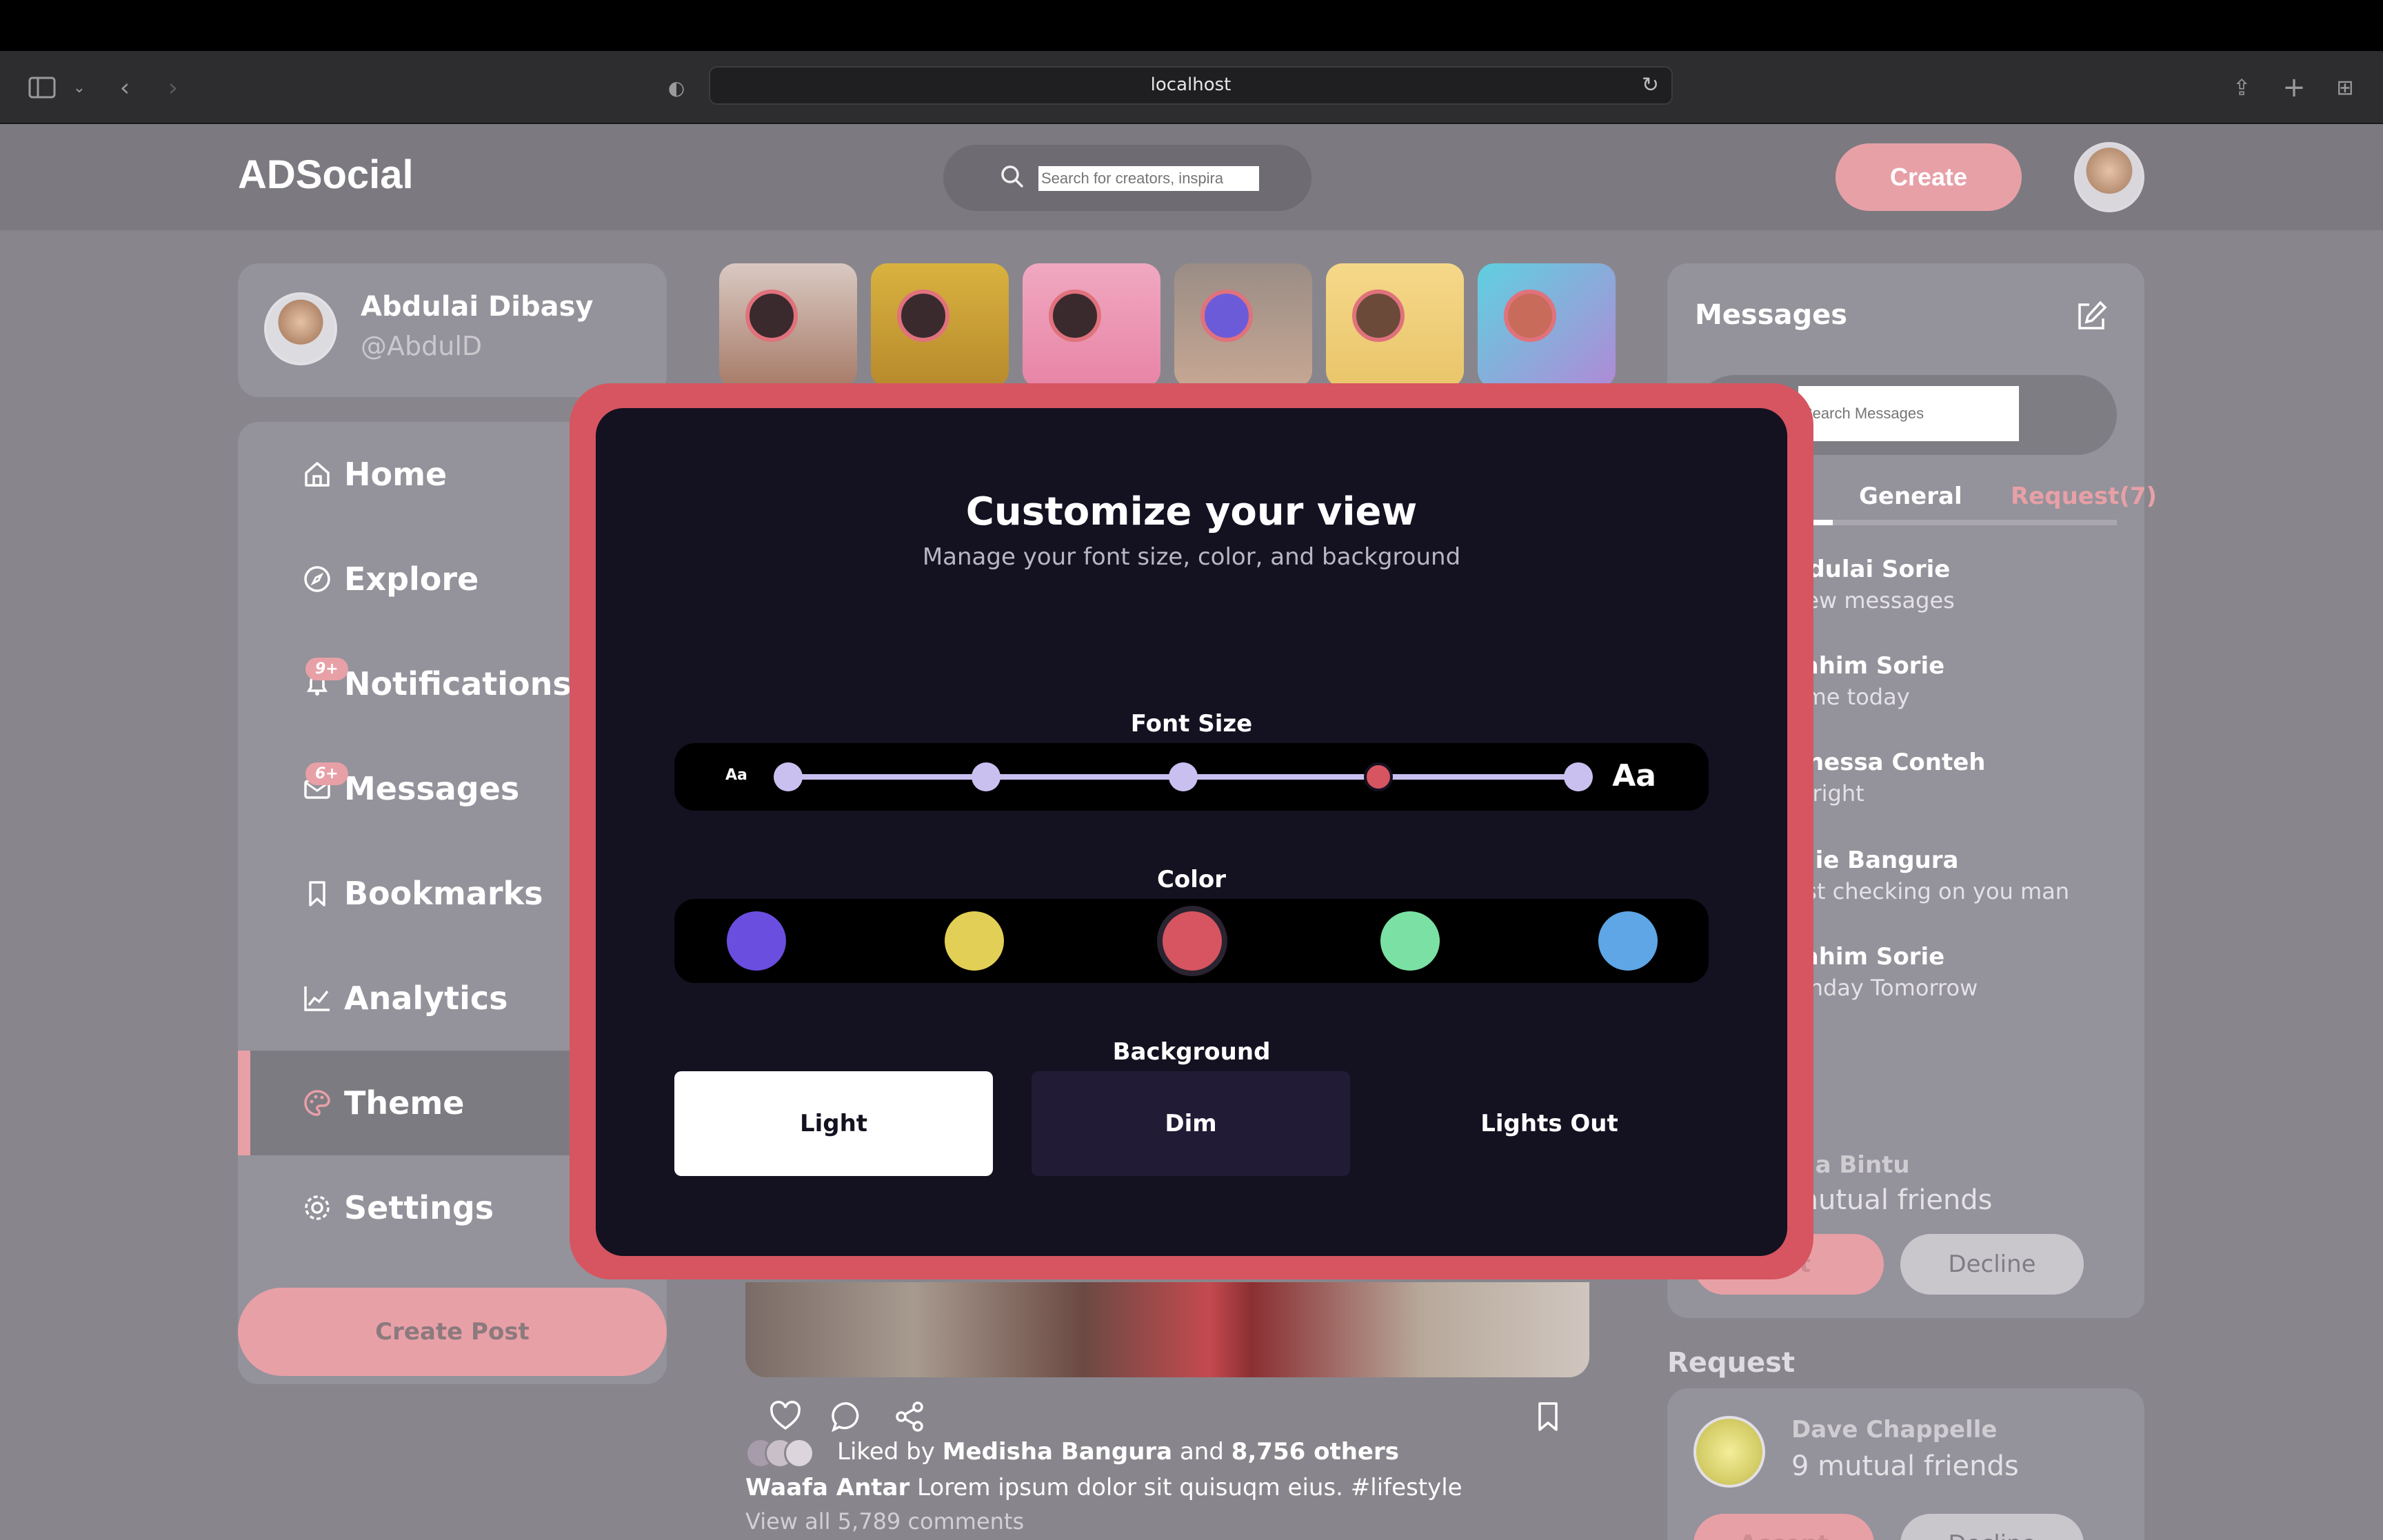 This screenshot has width=2383, height=1540. What do you see at coordinates (458, 684) in the screenshot?
I see `sidebar-item-label: Notifications` at bounding box center [458, 684].